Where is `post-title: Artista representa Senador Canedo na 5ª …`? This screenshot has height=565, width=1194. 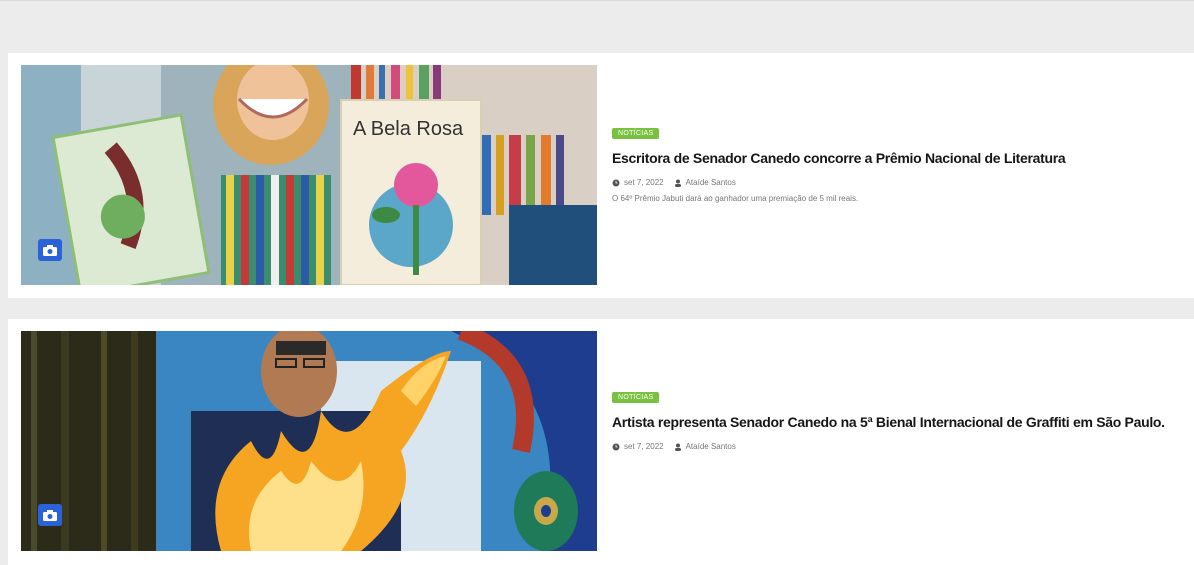 post-title: Artista representa Senador Canedo na 5ª … is located at coordinates (893, 422).